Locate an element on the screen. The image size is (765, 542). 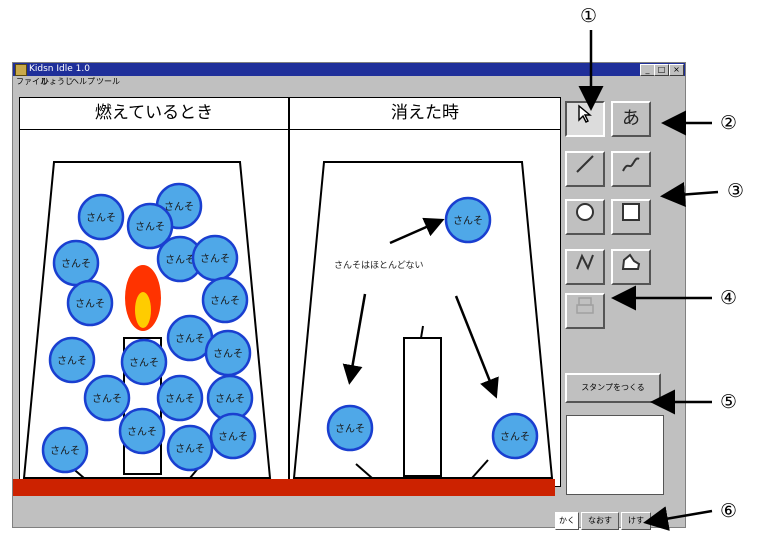
callout-3: ③ is located at coordinates (736, 191).